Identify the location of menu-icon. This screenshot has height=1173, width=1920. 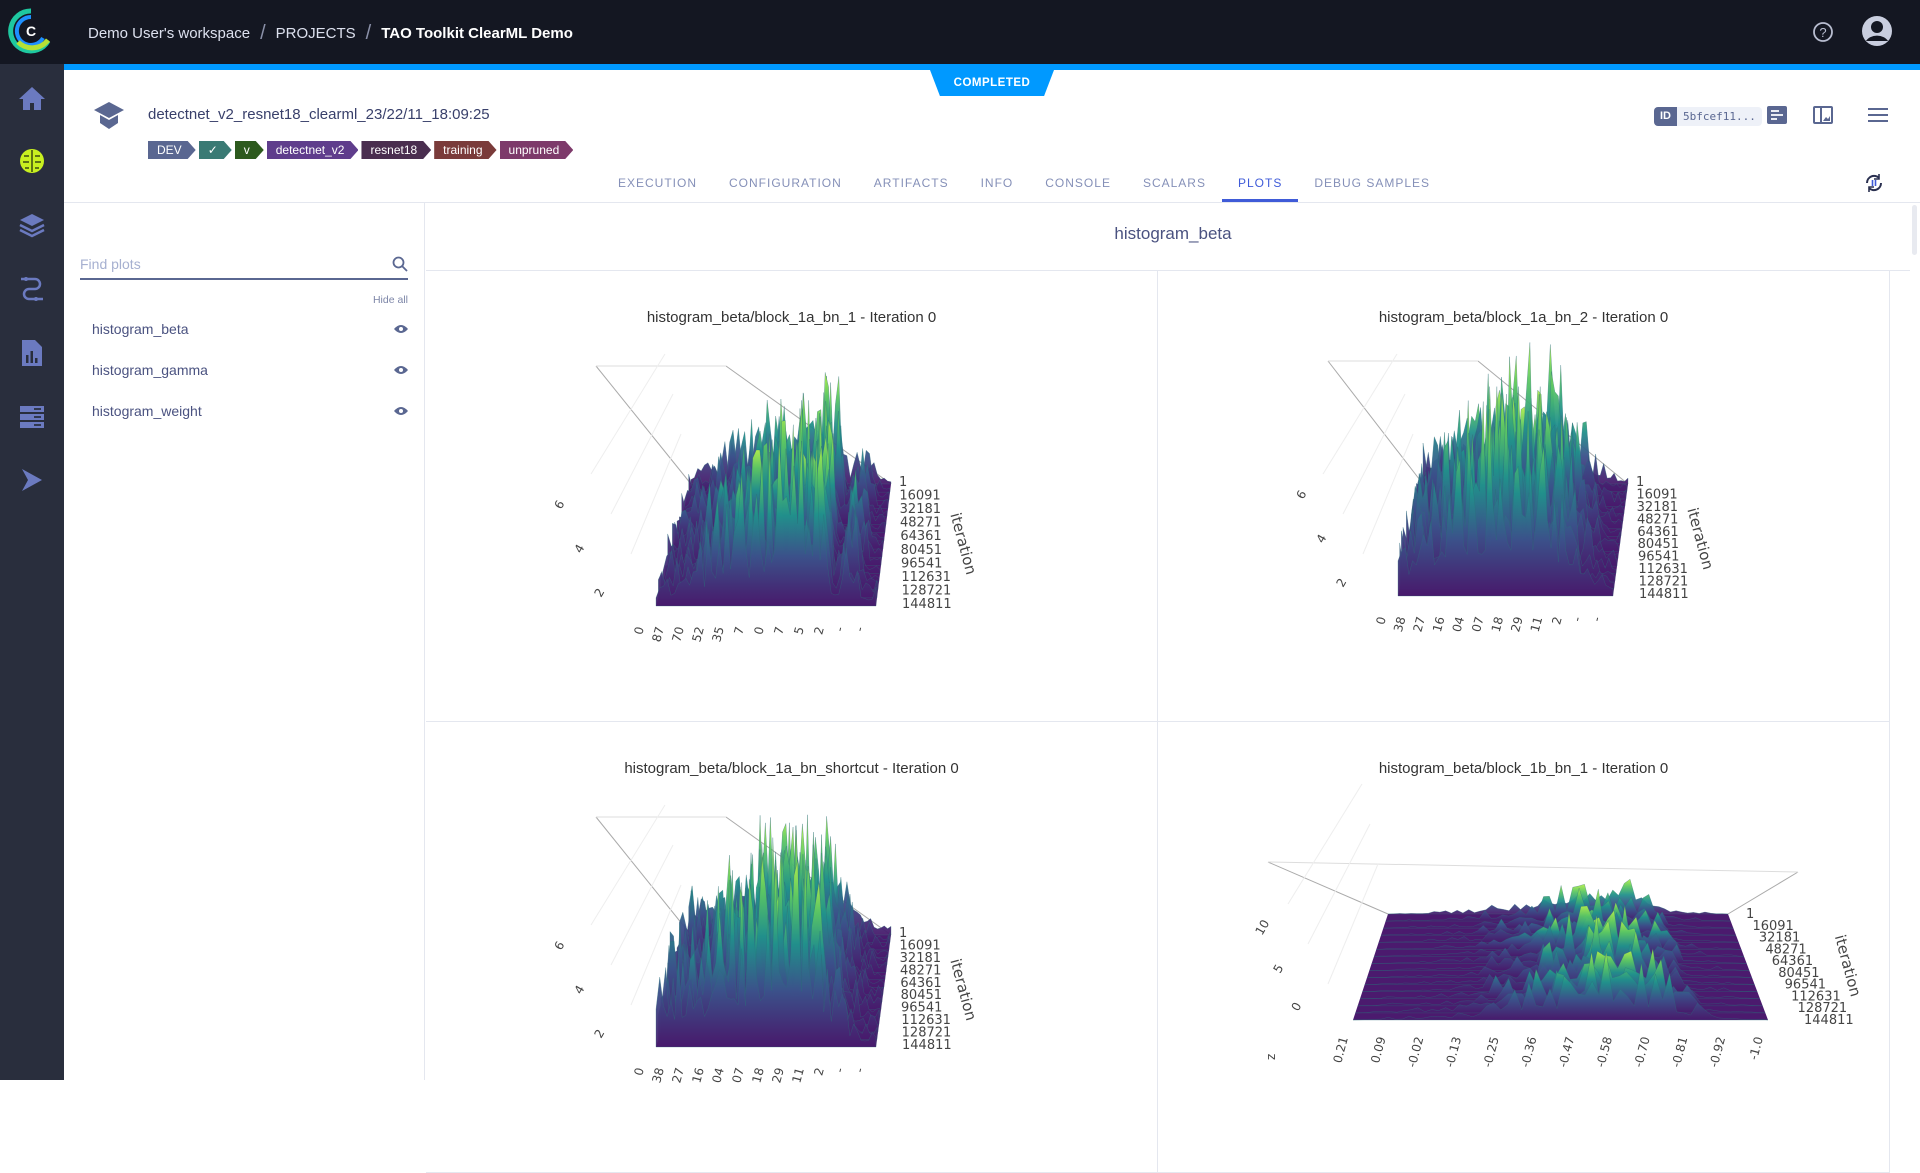
(1878, 117).